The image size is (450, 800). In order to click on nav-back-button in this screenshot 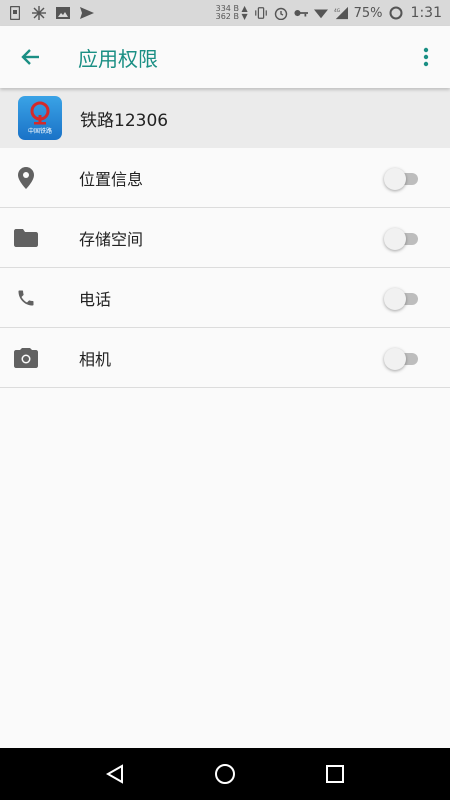, I will do `click(115, 774)`.